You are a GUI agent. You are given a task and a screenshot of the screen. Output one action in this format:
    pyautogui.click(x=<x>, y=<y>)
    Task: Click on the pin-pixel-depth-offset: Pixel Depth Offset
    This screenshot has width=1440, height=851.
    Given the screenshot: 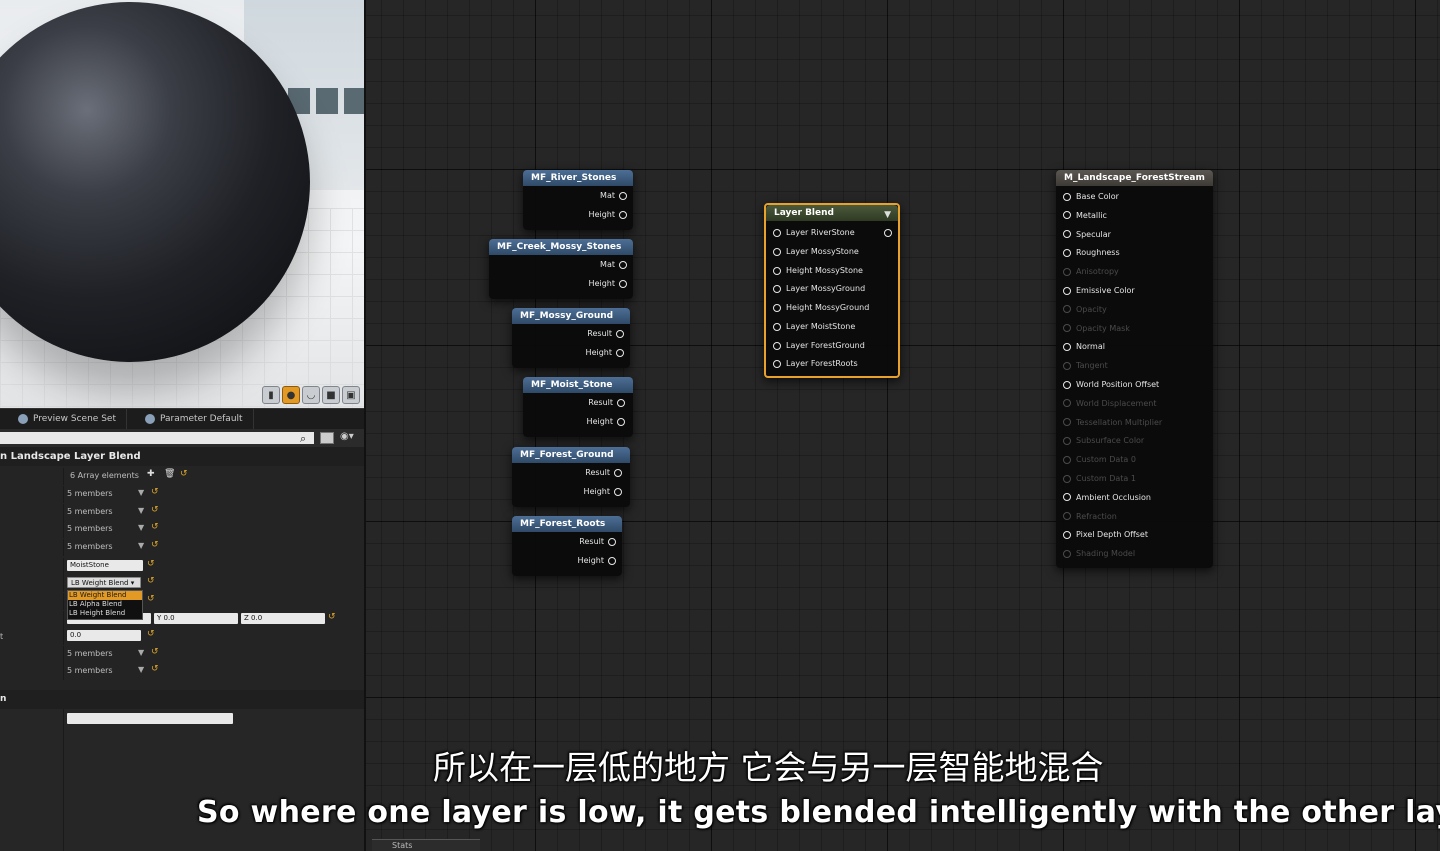 What is the action you would take?
    pyautogui.click(x=1105, y=534)
    